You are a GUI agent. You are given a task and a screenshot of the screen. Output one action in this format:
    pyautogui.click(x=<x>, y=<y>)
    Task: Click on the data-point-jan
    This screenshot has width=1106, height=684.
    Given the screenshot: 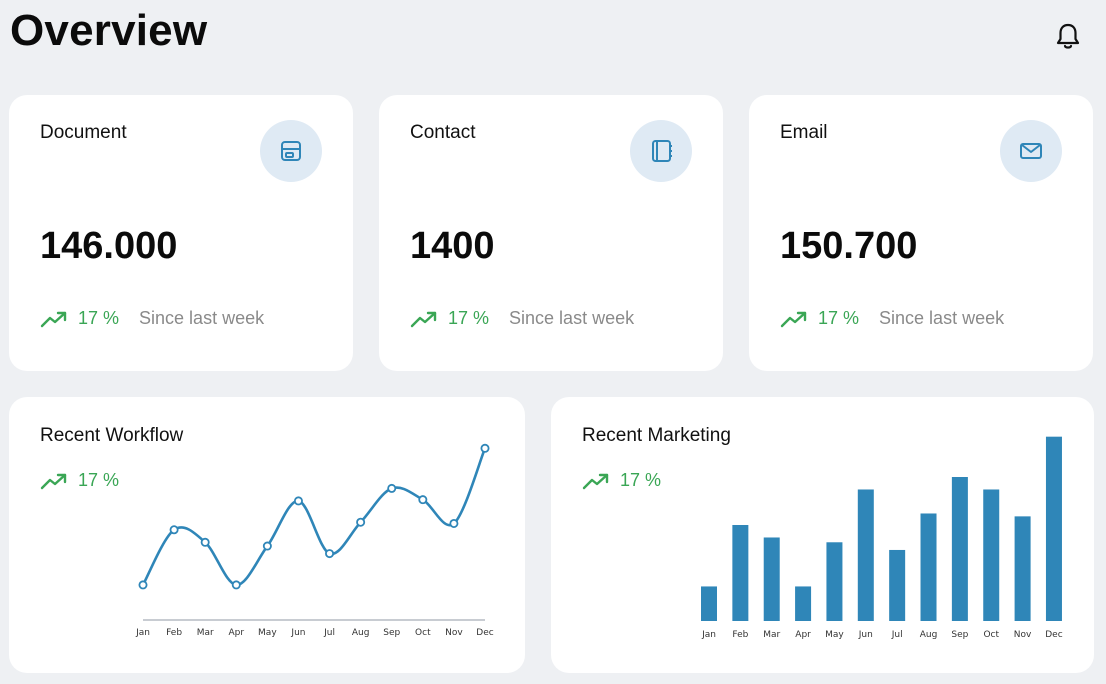 What is the action you would take?
    pyautogui.click(x=143, y=585)
    